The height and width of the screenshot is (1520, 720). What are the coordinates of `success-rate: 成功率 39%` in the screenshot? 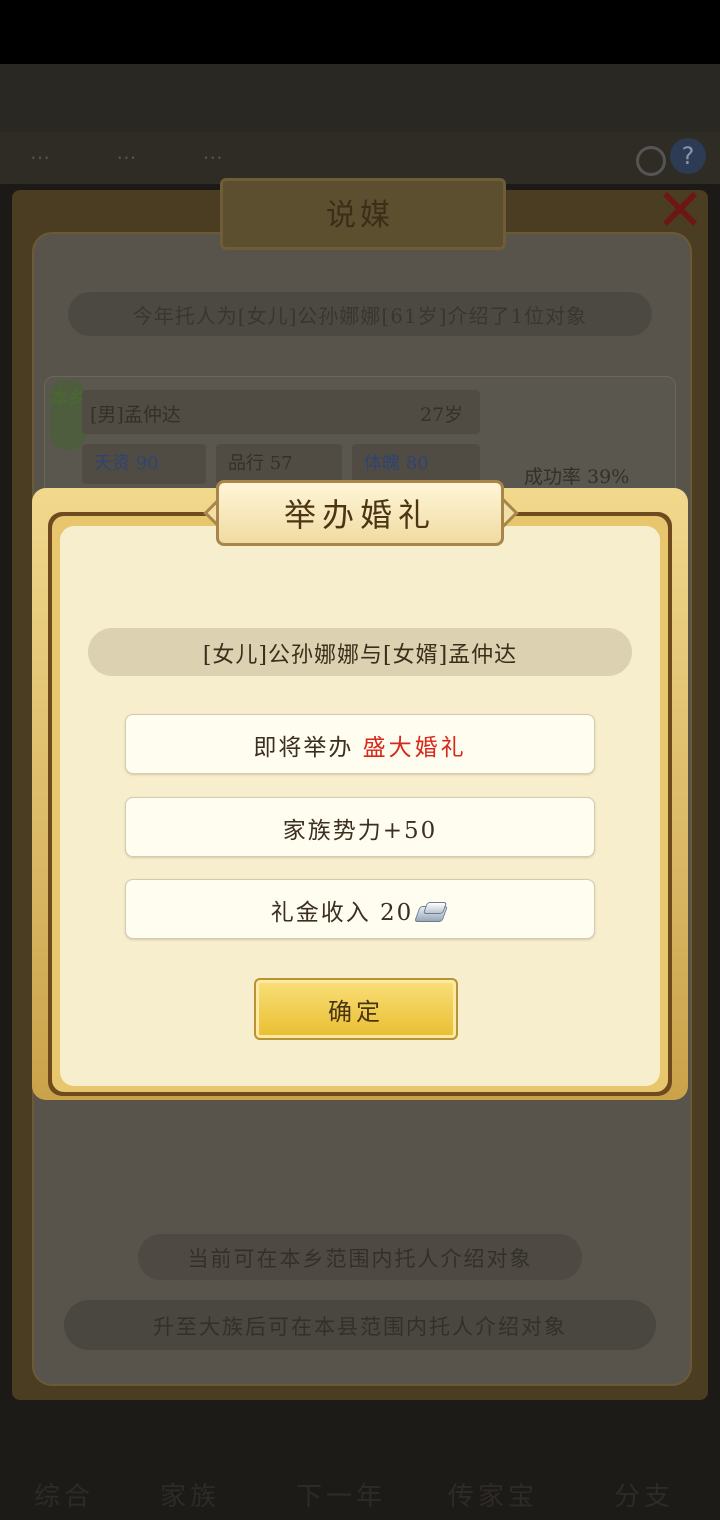 It's located at (577, 477).